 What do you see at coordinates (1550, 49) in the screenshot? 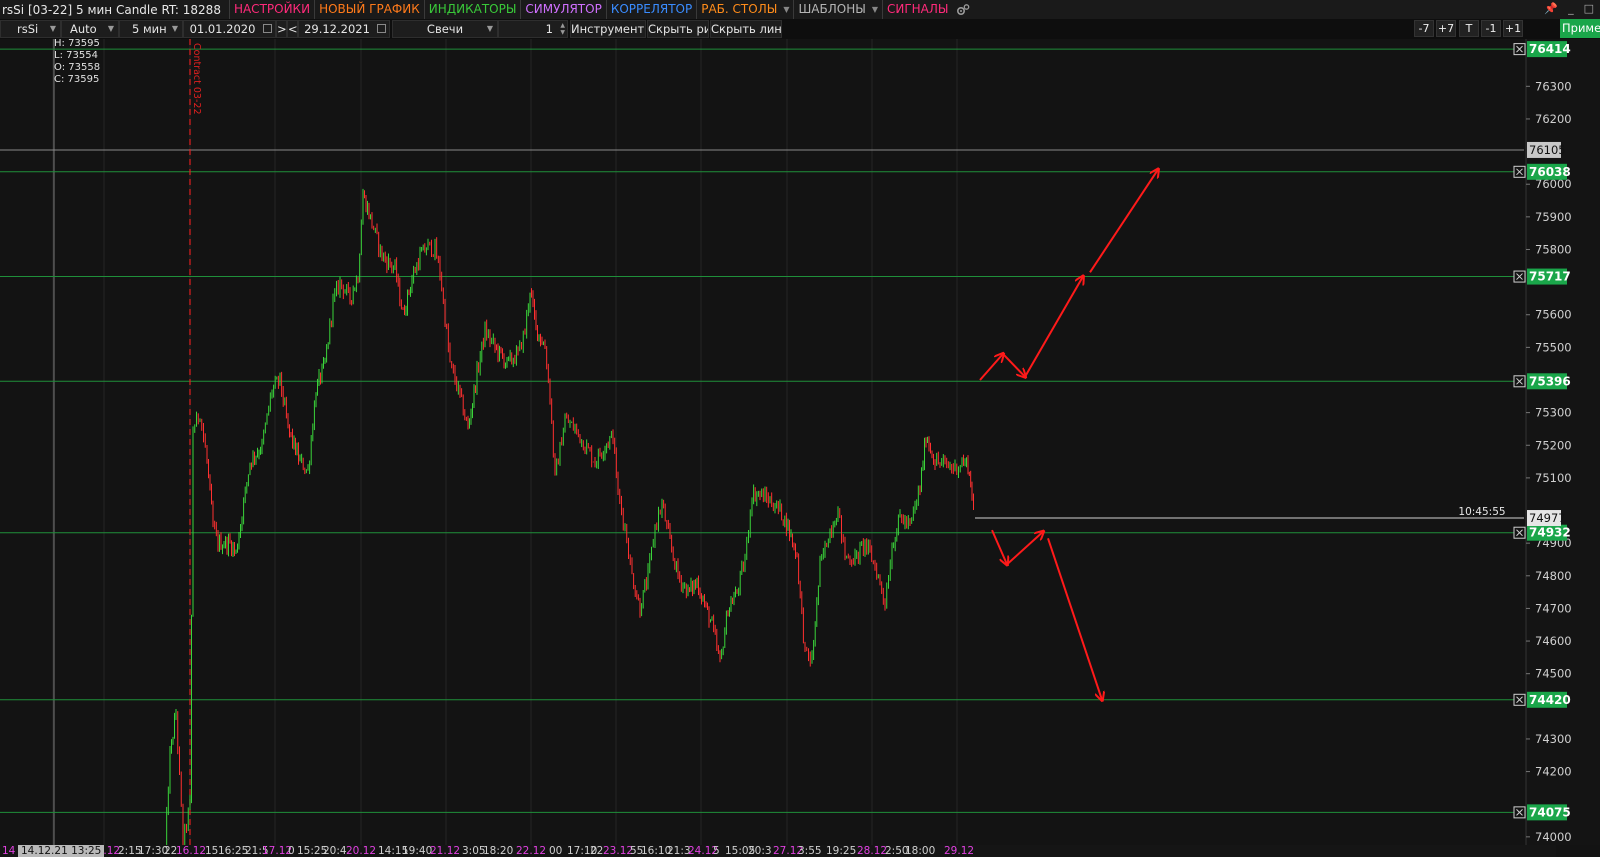
I see `level-label: 76414` at bounding box center [1550, 49].